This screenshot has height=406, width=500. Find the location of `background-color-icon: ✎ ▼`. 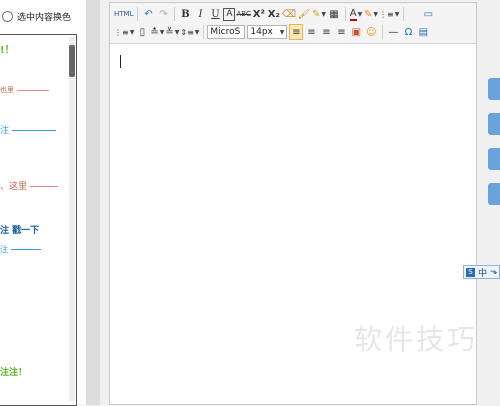

background-color-icon: ✎ ▼ is located at coordinates (371, 14).